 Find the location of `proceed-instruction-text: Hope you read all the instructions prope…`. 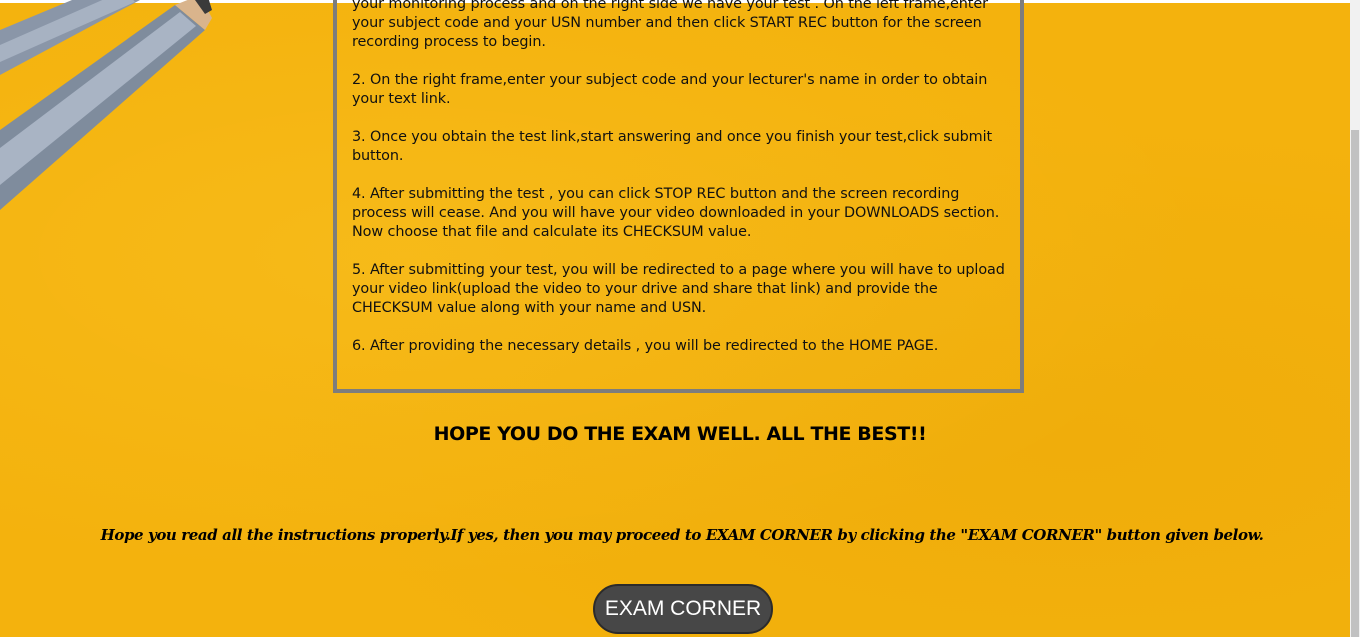

proceed-instruction-text: Hope you read all the instructions prope… is located at coordinates (682, 535).